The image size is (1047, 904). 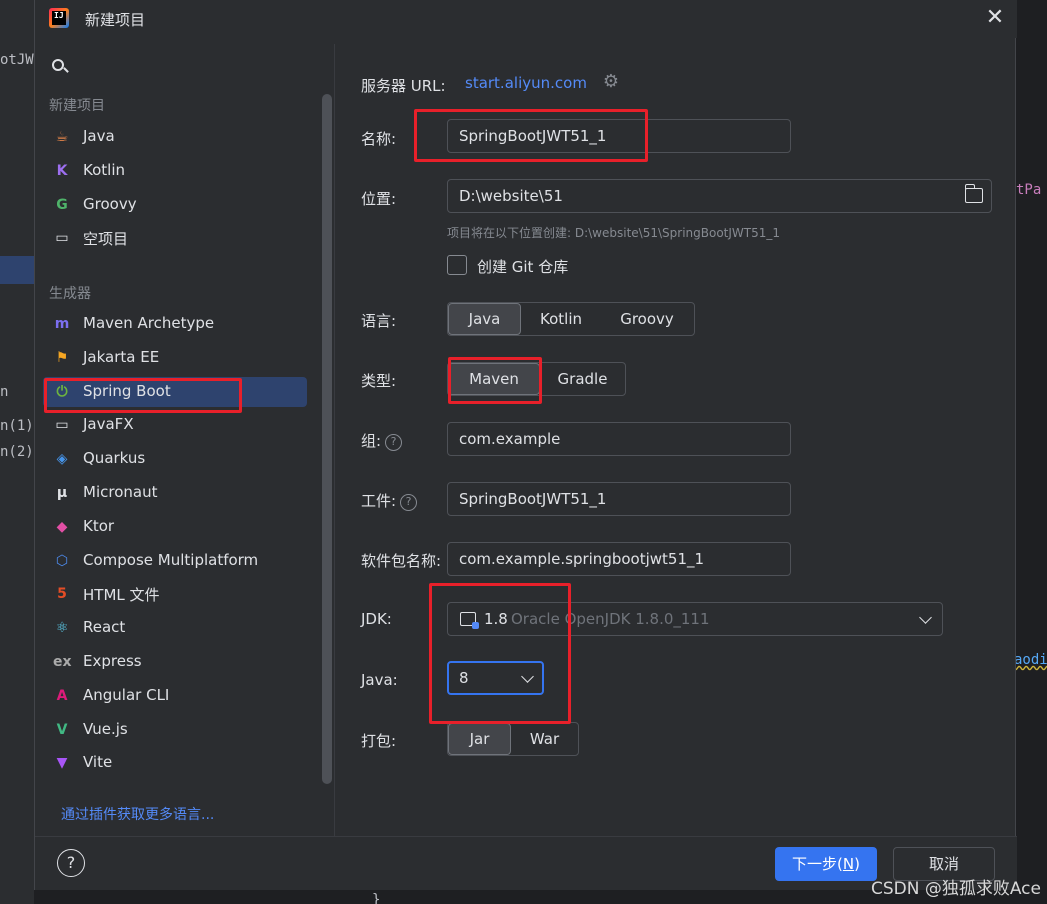 What do you see at coordinates (955, 889) in the screenshot?
I see `watermark: CSDN @独孤求败Ace` at bounding box center [955, 889].